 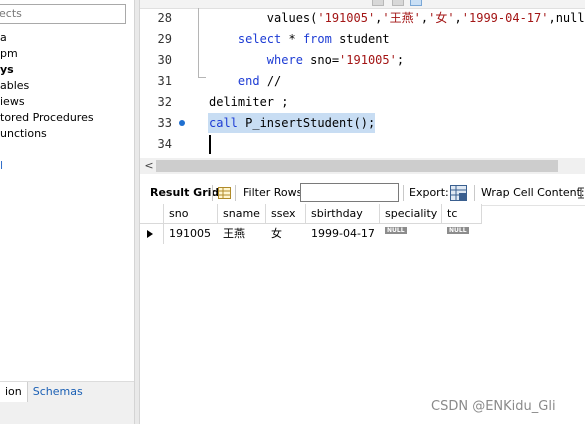 I want to click on navigator-search-input: ects, so click(x=63, y=14).